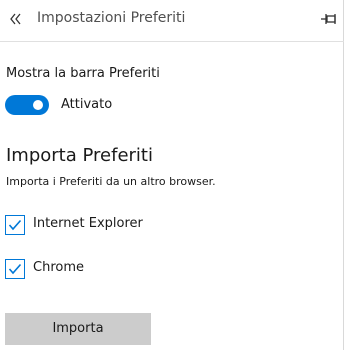 The height and width of the screenshot is (350, 344). What do you see at coordinates (111, 181) in the screenshot?
I see `import-section-description: Importa i Preferiti da un altro browser.` at bounding box center [111, 181].